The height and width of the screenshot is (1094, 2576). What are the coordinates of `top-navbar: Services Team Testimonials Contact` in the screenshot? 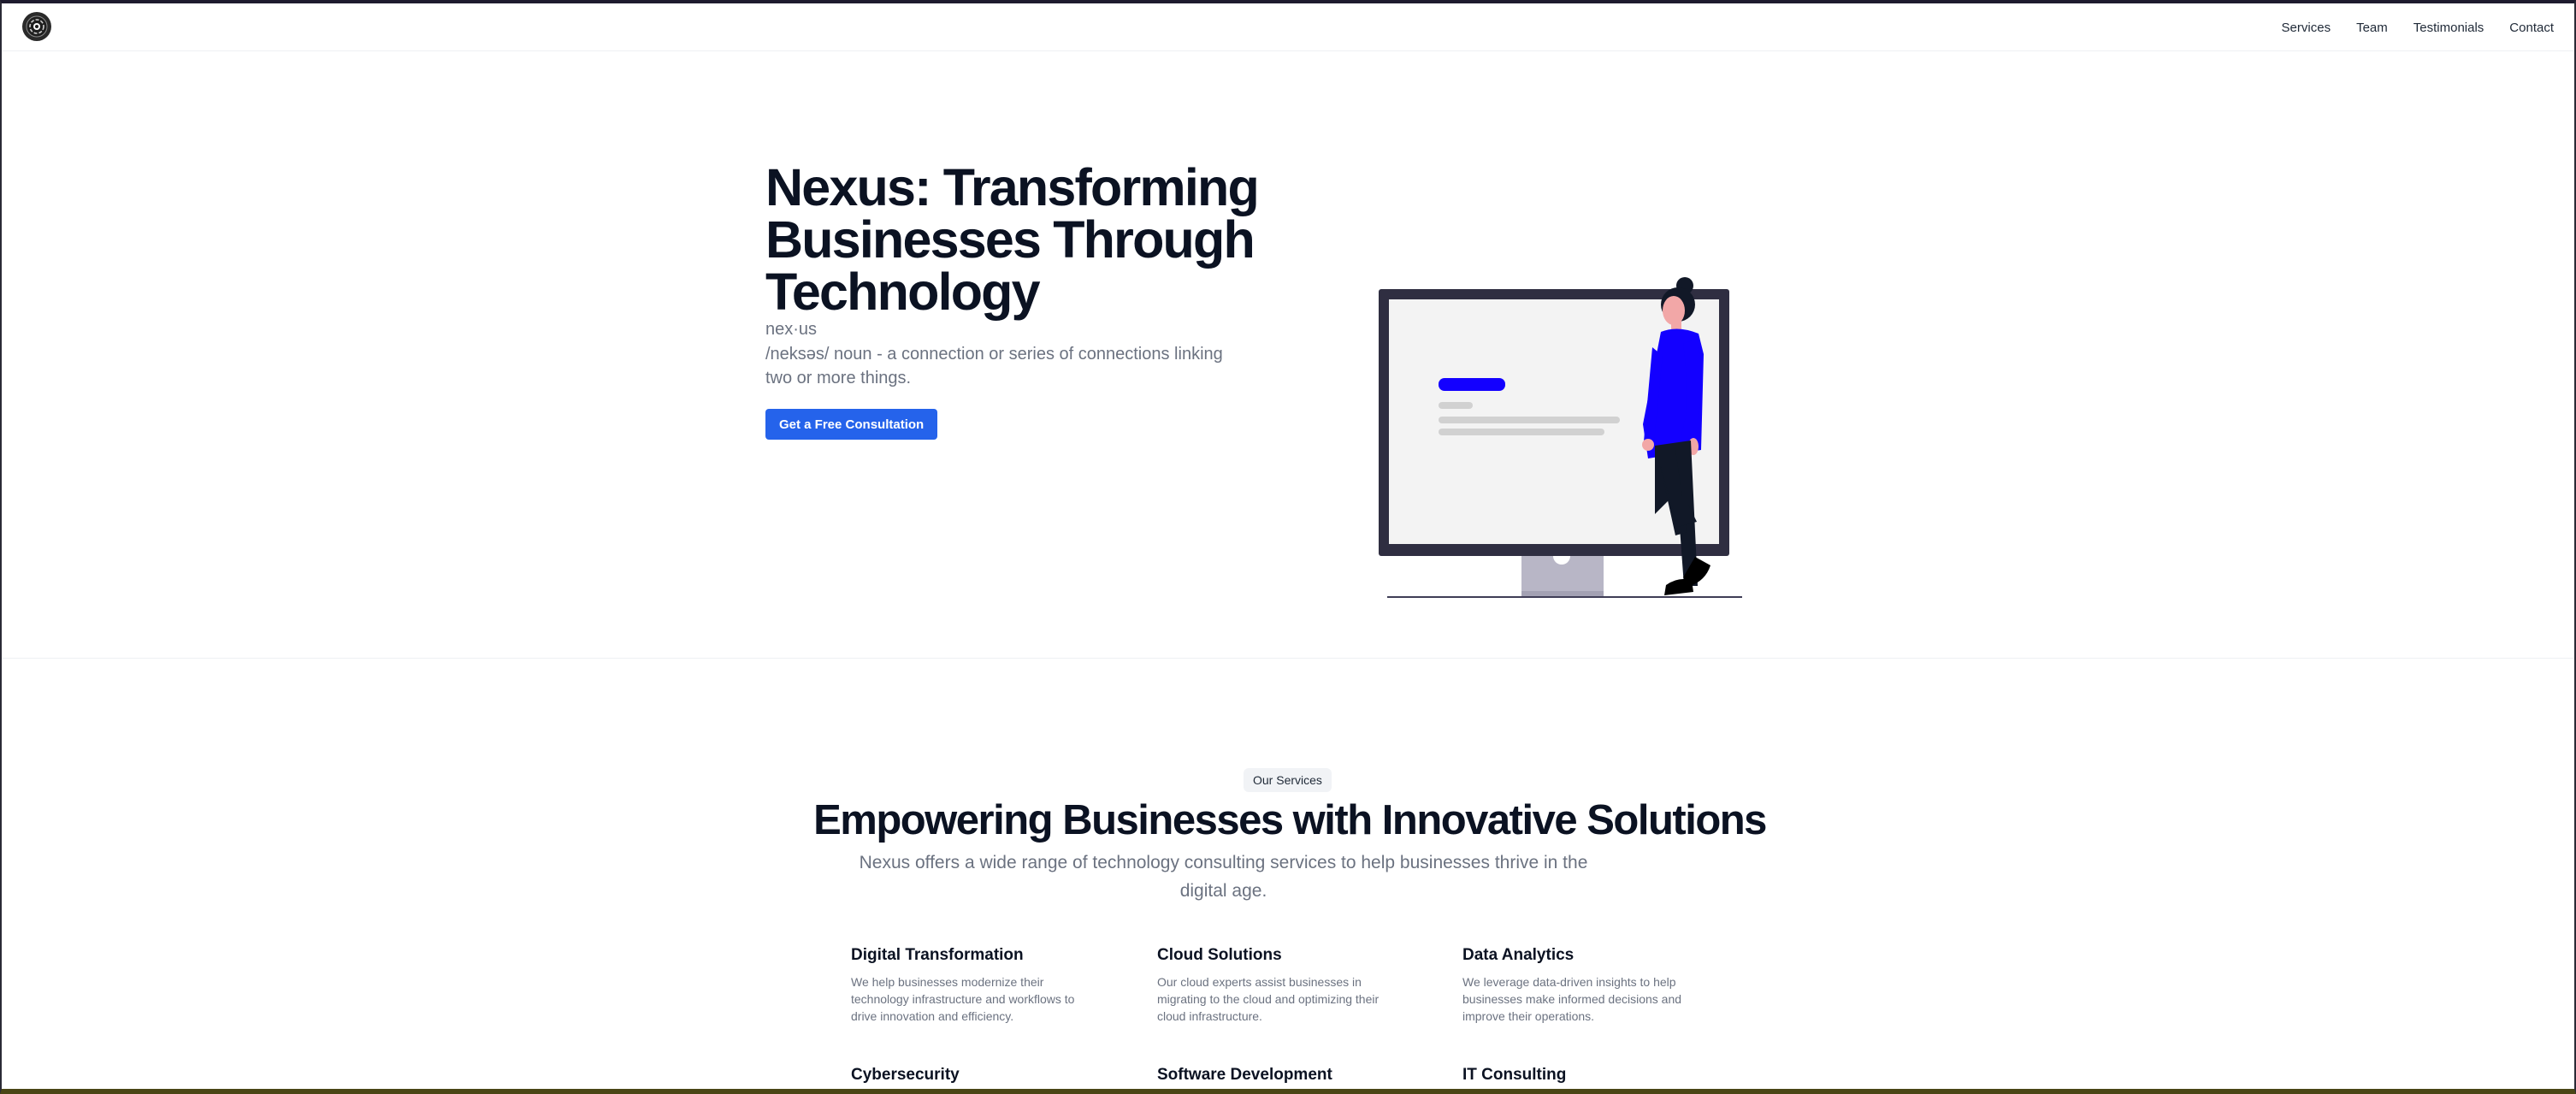 It's located at (1288, 27).